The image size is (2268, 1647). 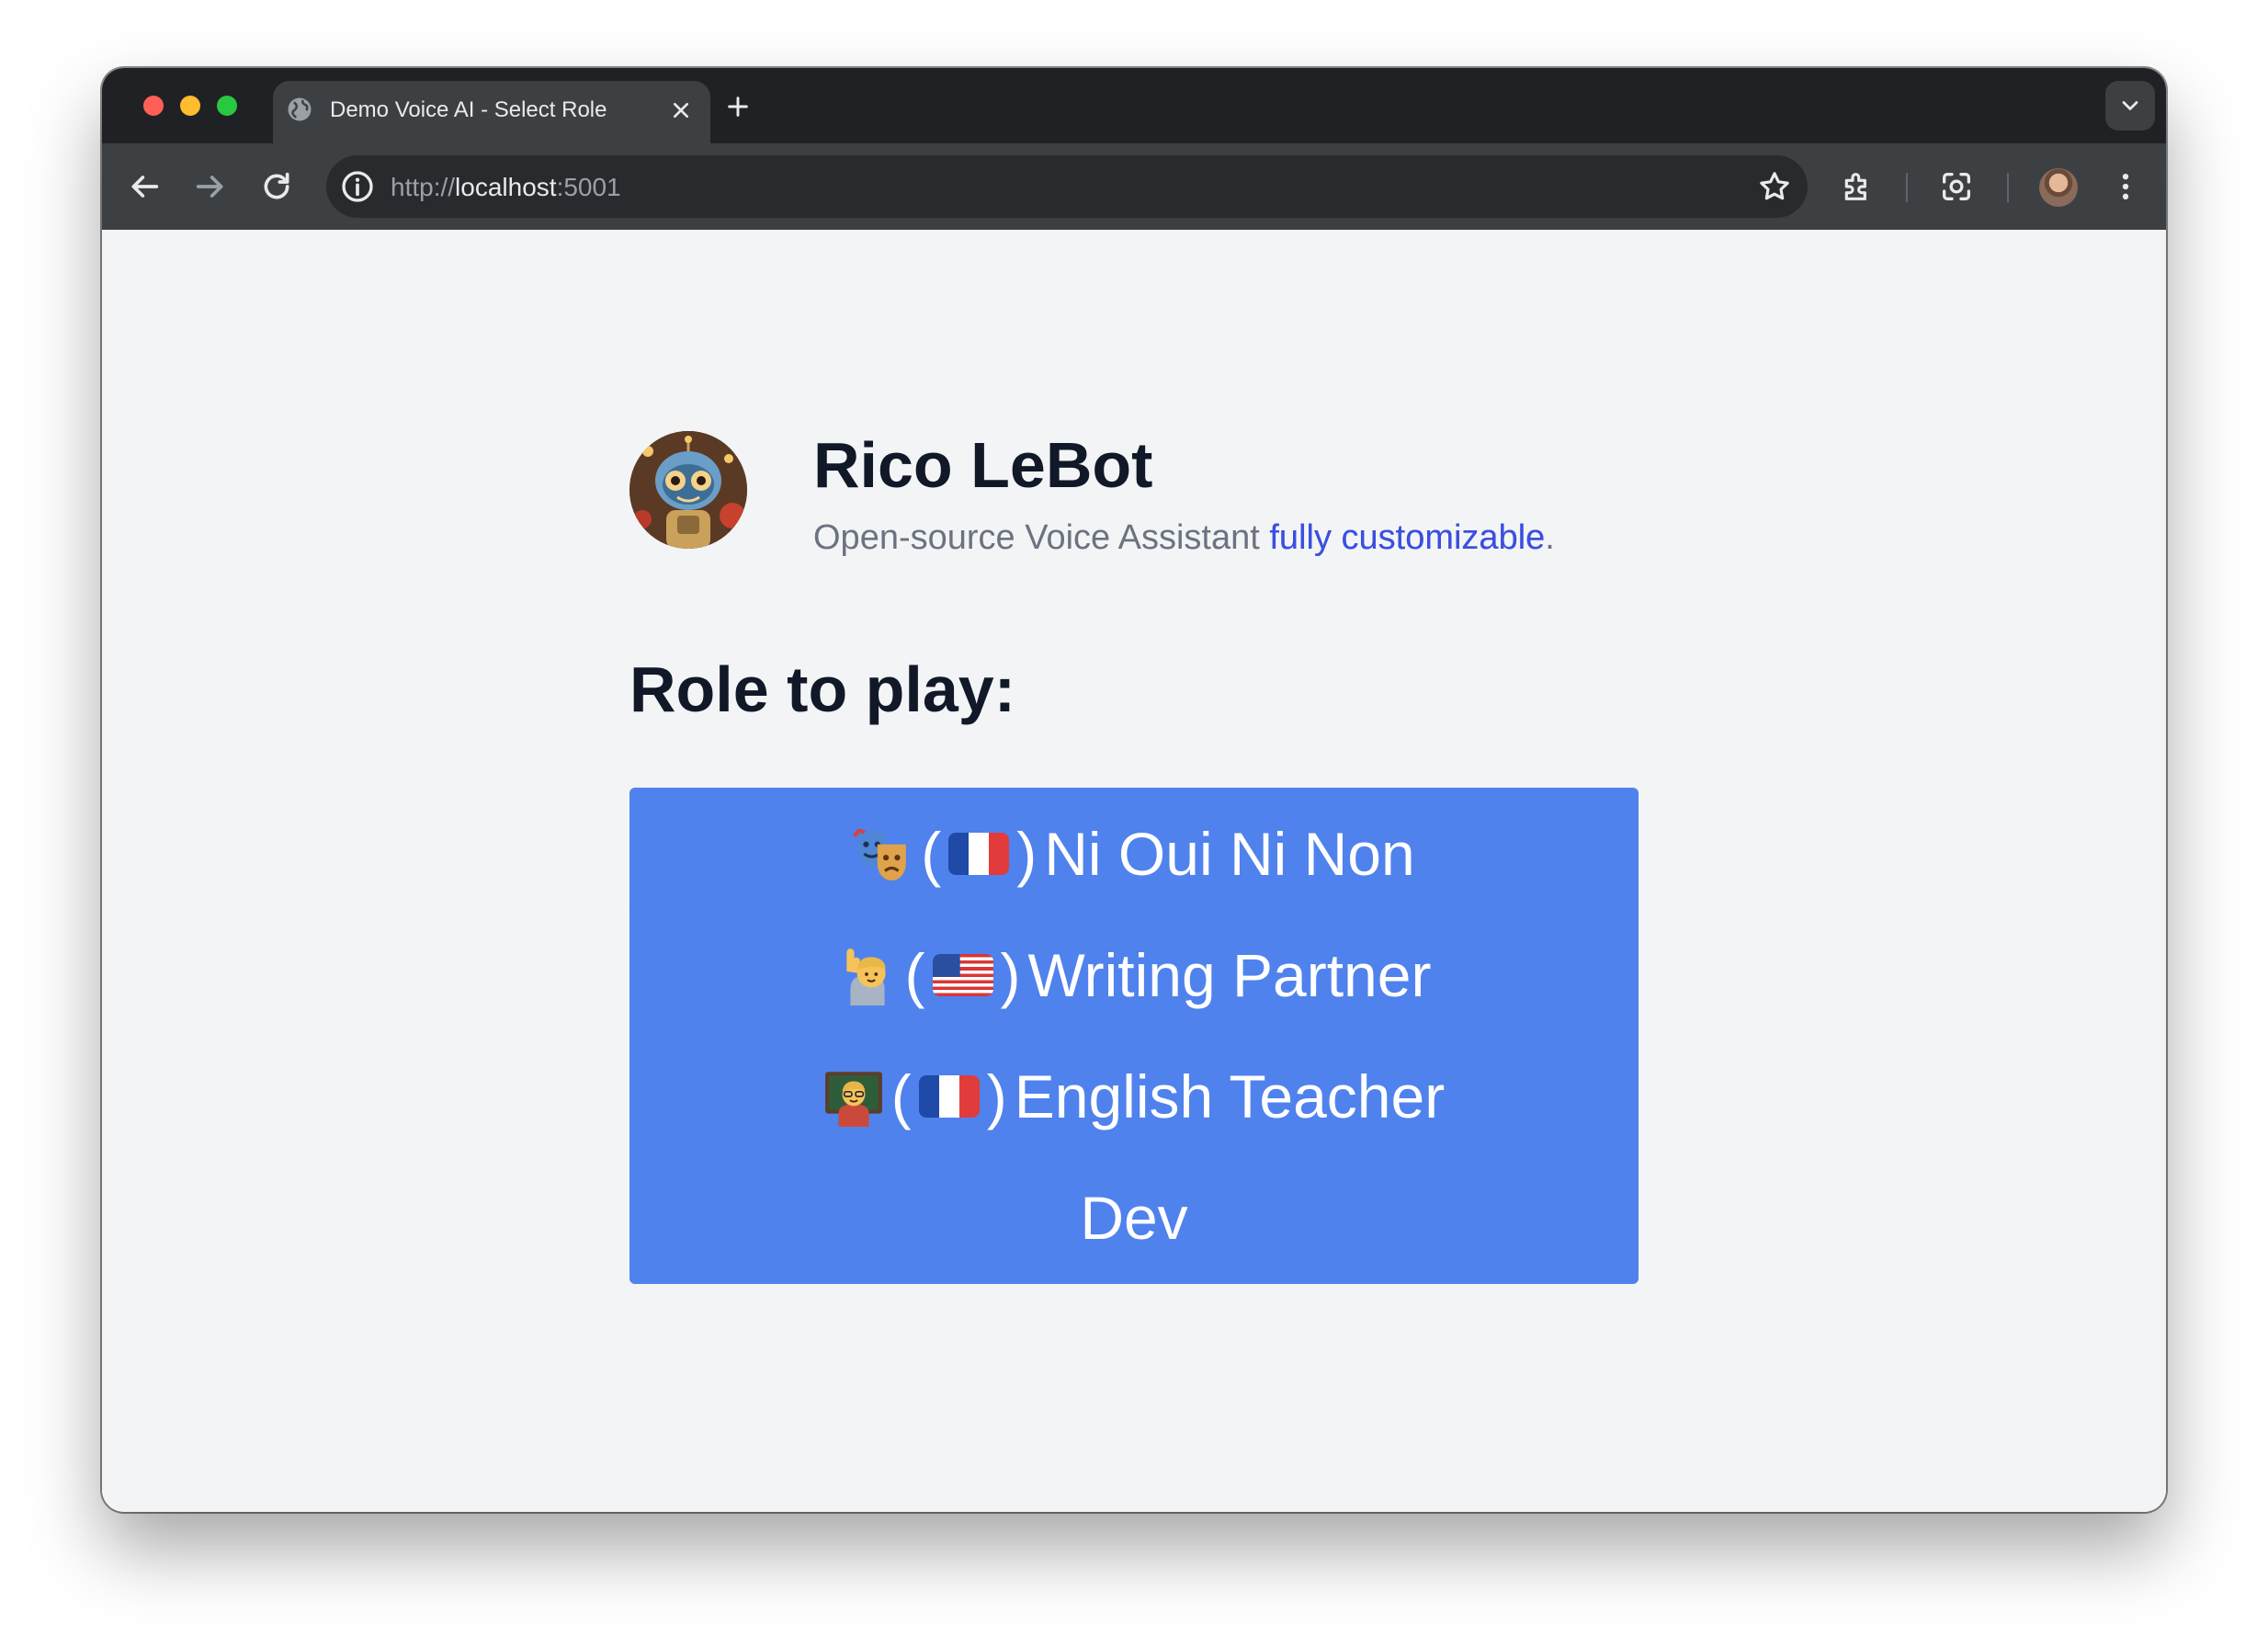 What do you see at coordinates (738, 106) in the screenshot?
I see `new-tab-icon` at bounding box center [738, 106].